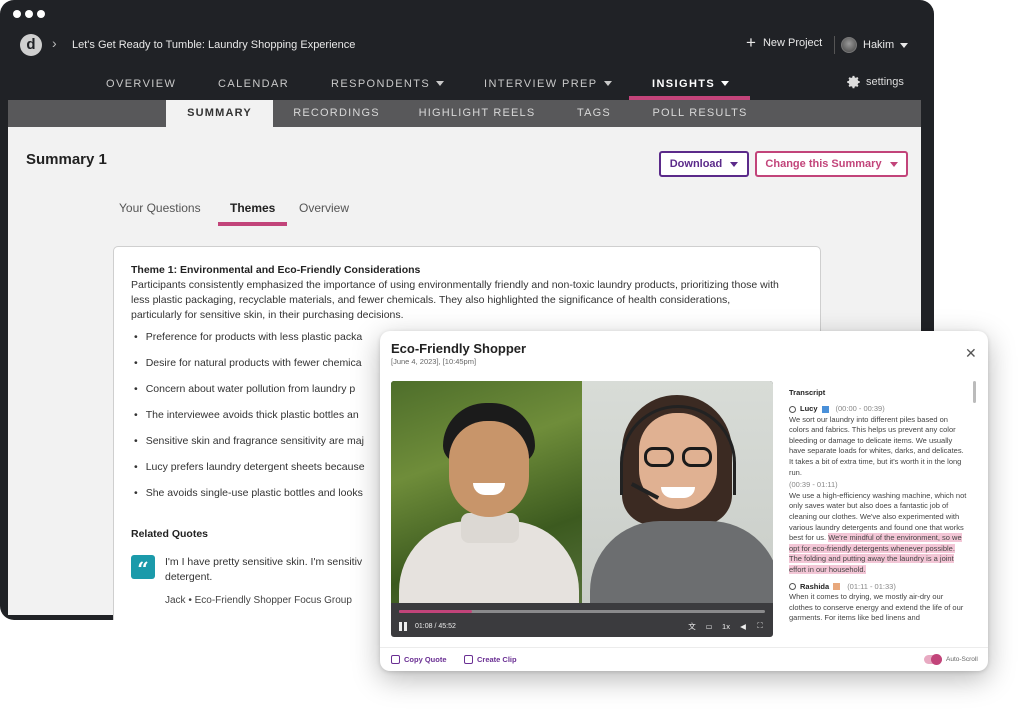 This screenshot has height=714, width=1024. I want to click on create-clip-button: Create Clip, so click(490, 659).